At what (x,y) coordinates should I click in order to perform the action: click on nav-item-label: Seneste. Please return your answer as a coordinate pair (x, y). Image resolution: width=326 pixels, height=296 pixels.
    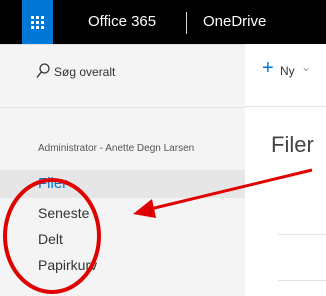
    Looking at the image, I should click on (64, 213).